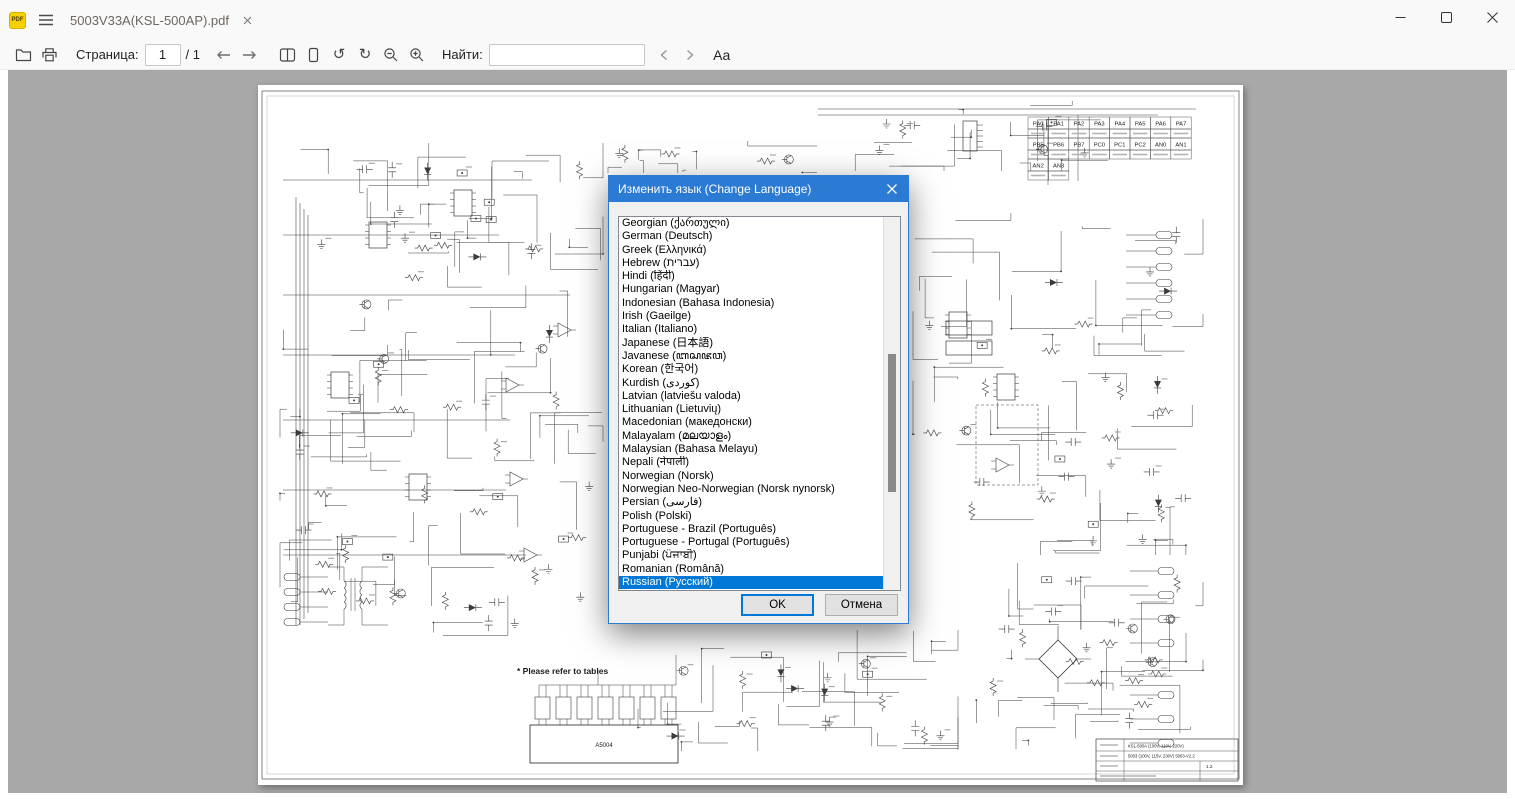 This screenshot has height=799, width=1515. I want to click on tab-close-button, so click(247, 20).